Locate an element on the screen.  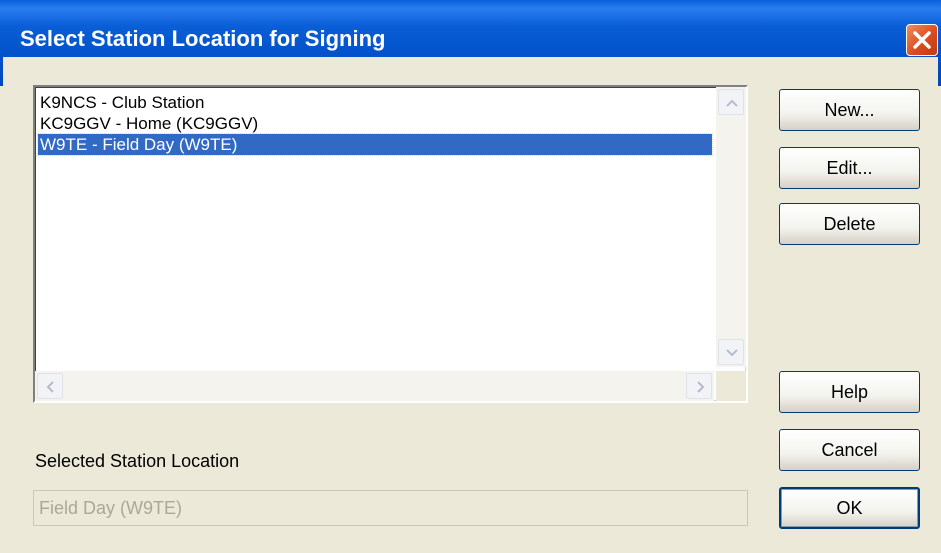
scroll-down-button is located at coordinates (731, 352).